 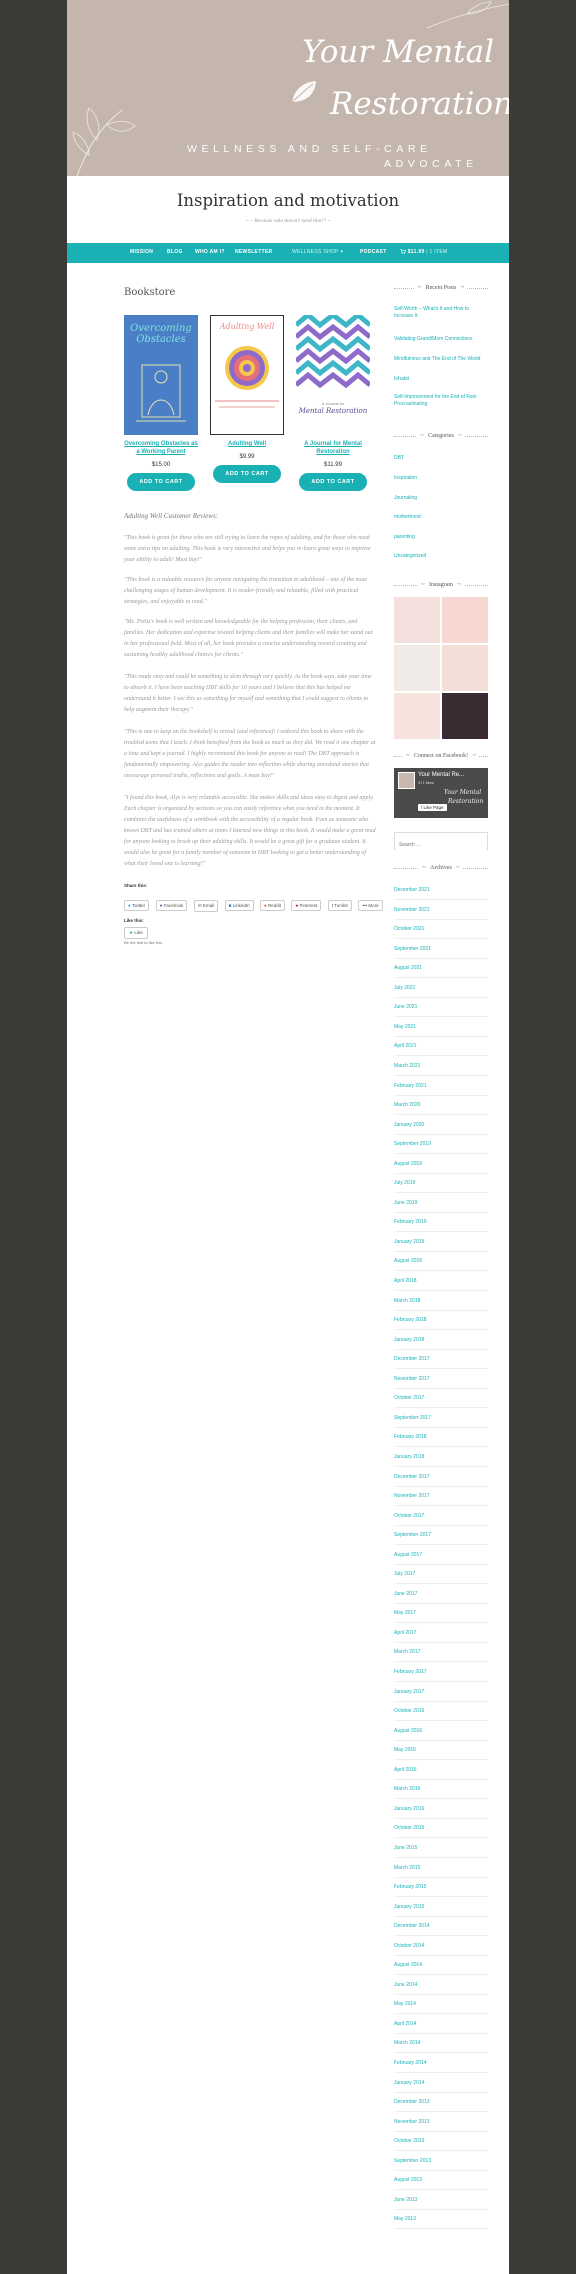 What do you see at coordinates (161, 449) in the screenshot?
I see `product-link: Overcoming Obstacles as a Working Parent` at bounding box center [161, 449].